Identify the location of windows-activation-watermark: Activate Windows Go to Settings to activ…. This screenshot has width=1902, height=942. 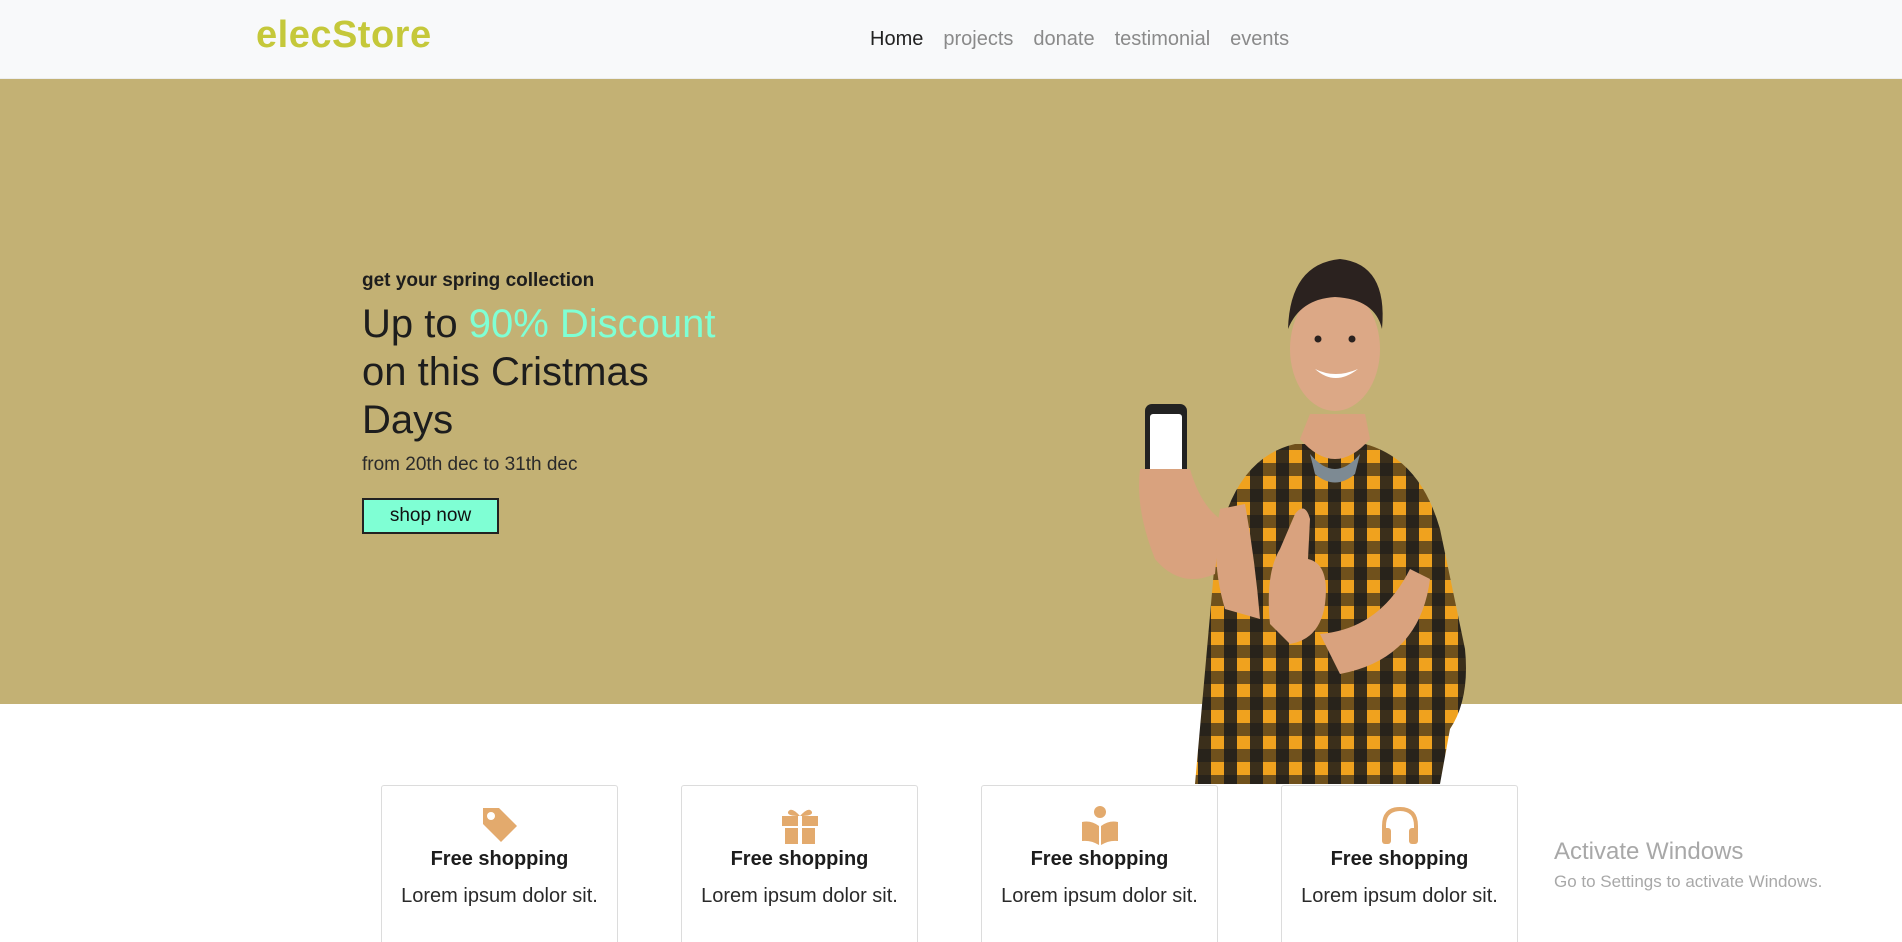
(1688, 865).